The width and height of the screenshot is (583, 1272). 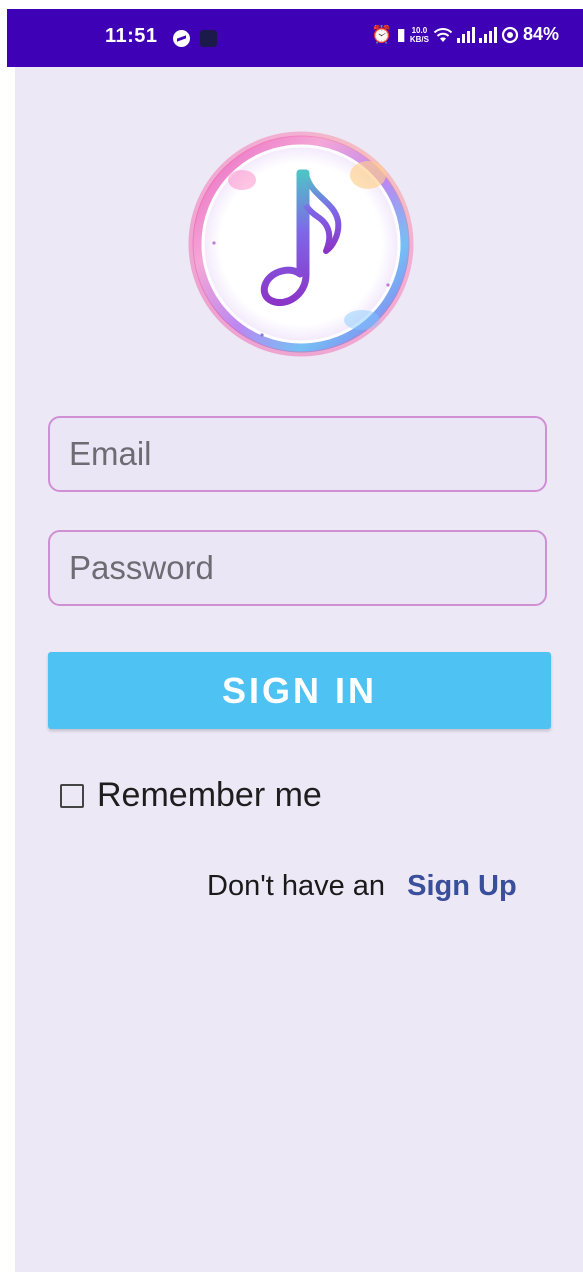 What do you see at coordinates (72, 795) in the screenshot?
I see `remember-me-checkbox` at bounding box center [72, 795].